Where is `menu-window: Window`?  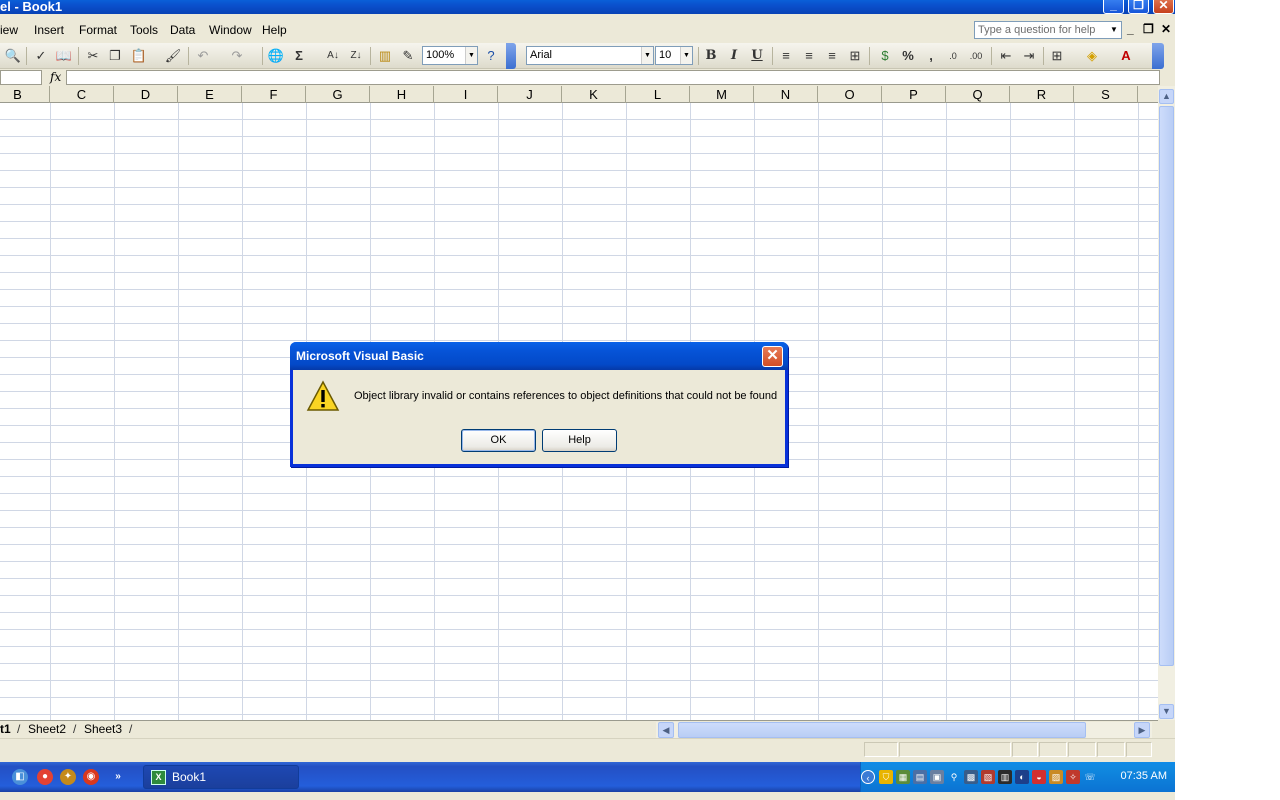
menu-window: Window is located at coordinates (230, 30).